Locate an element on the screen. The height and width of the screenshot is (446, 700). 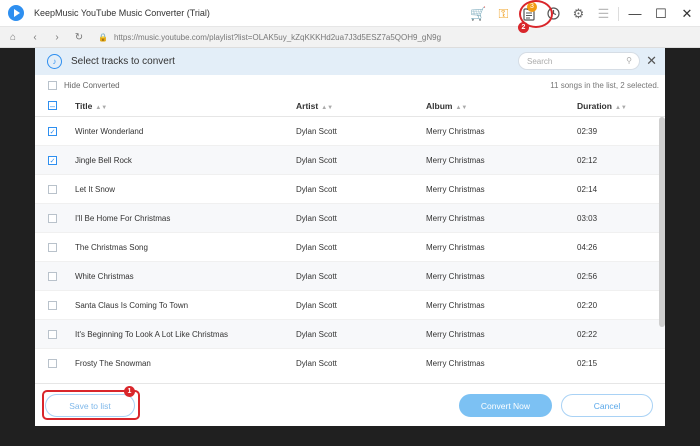
toolbar: 🛒 ⚿ 3 ⚙ ☰ — ☐ ✕ is located at coordinates (583, 13).